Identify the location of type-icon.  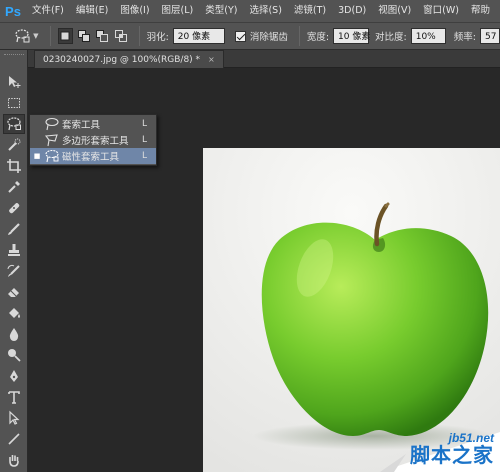
(14, 397).